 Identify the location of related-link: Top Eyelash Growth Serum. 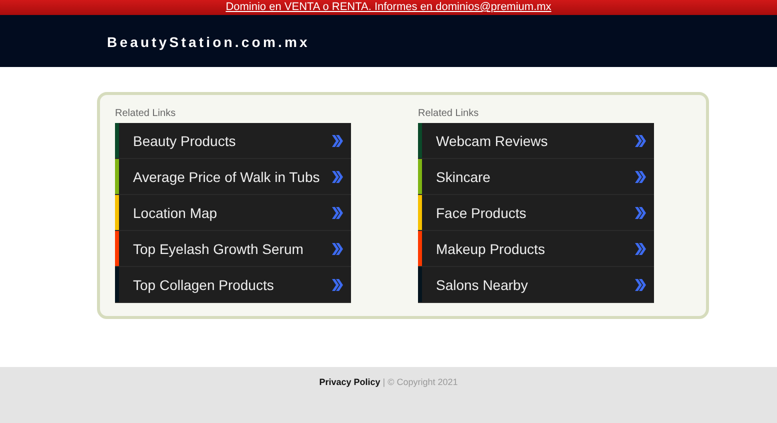
(233, 249).